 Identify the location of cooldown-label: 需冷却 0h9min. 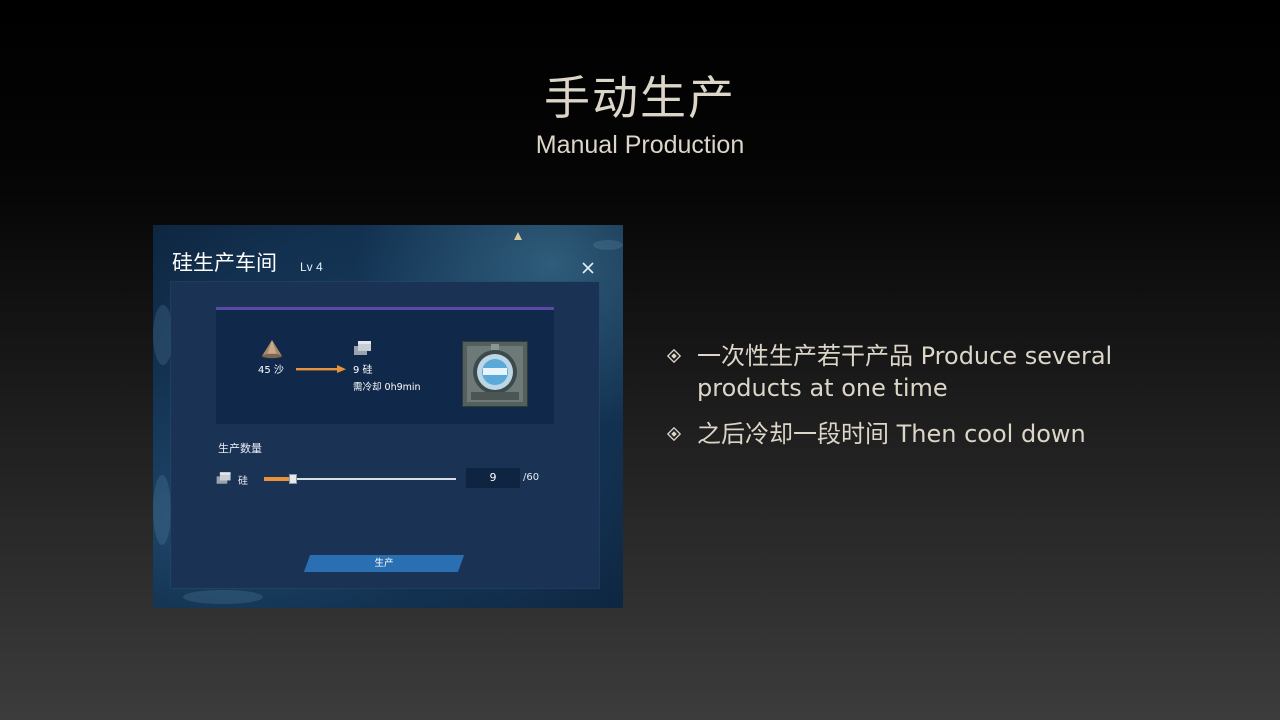
(387, 387).